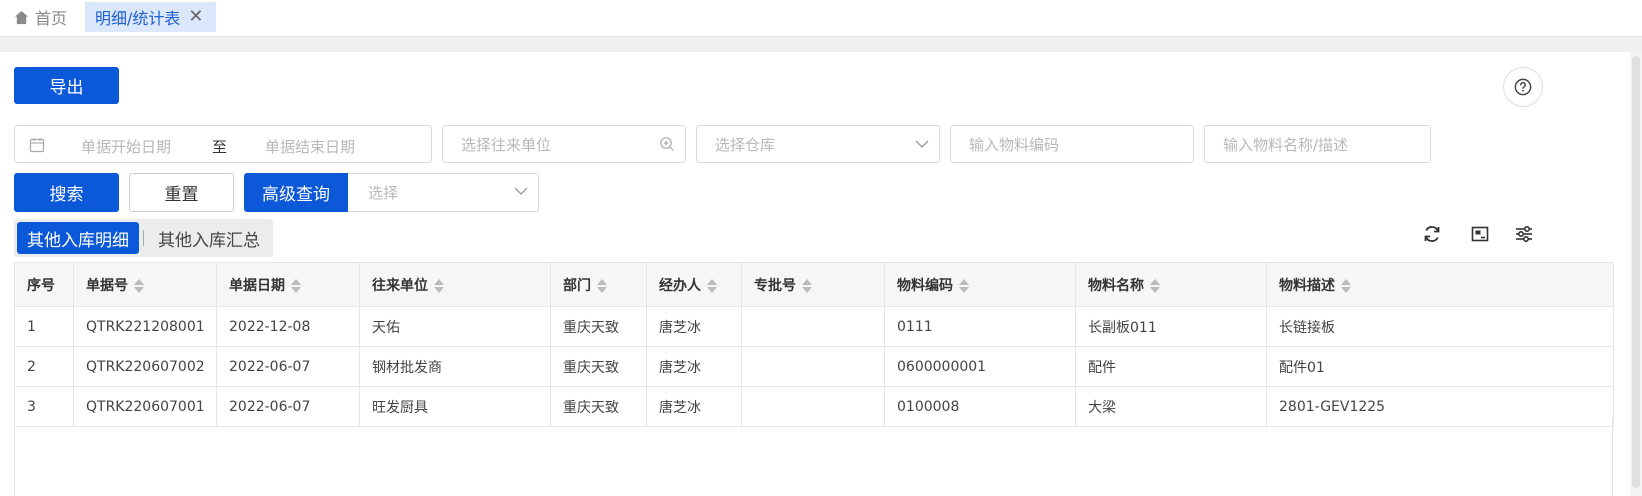 This screenshot has width=1642, height=496. I want to click on column-header-label: 单据号, so click(107, 285).